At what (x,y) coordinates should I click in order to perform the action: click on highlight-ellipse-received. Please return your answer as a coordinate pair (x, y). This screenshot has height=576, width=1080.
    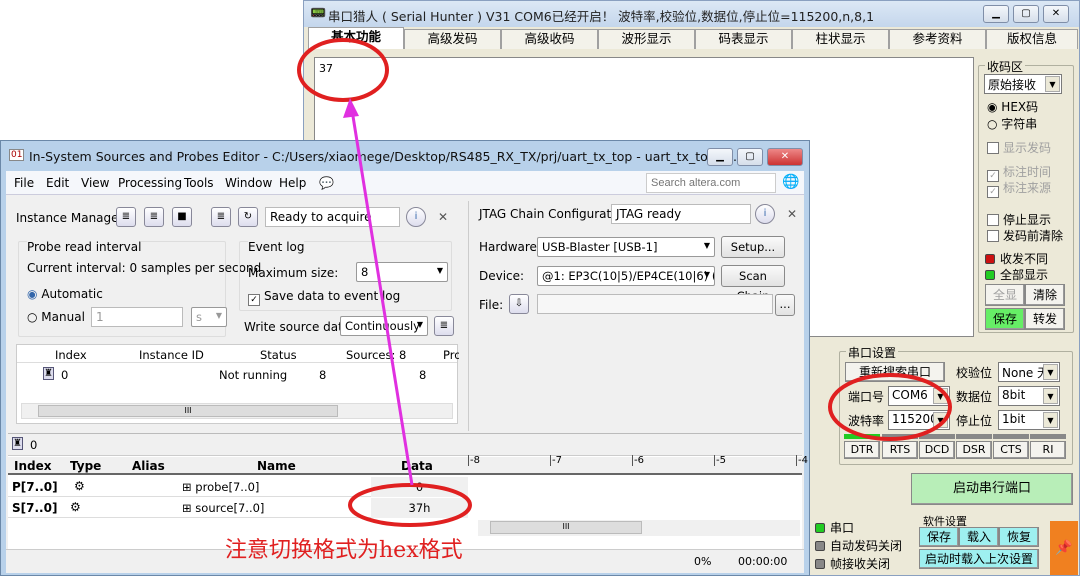
    Looking at the image, I should click on (343, 70).